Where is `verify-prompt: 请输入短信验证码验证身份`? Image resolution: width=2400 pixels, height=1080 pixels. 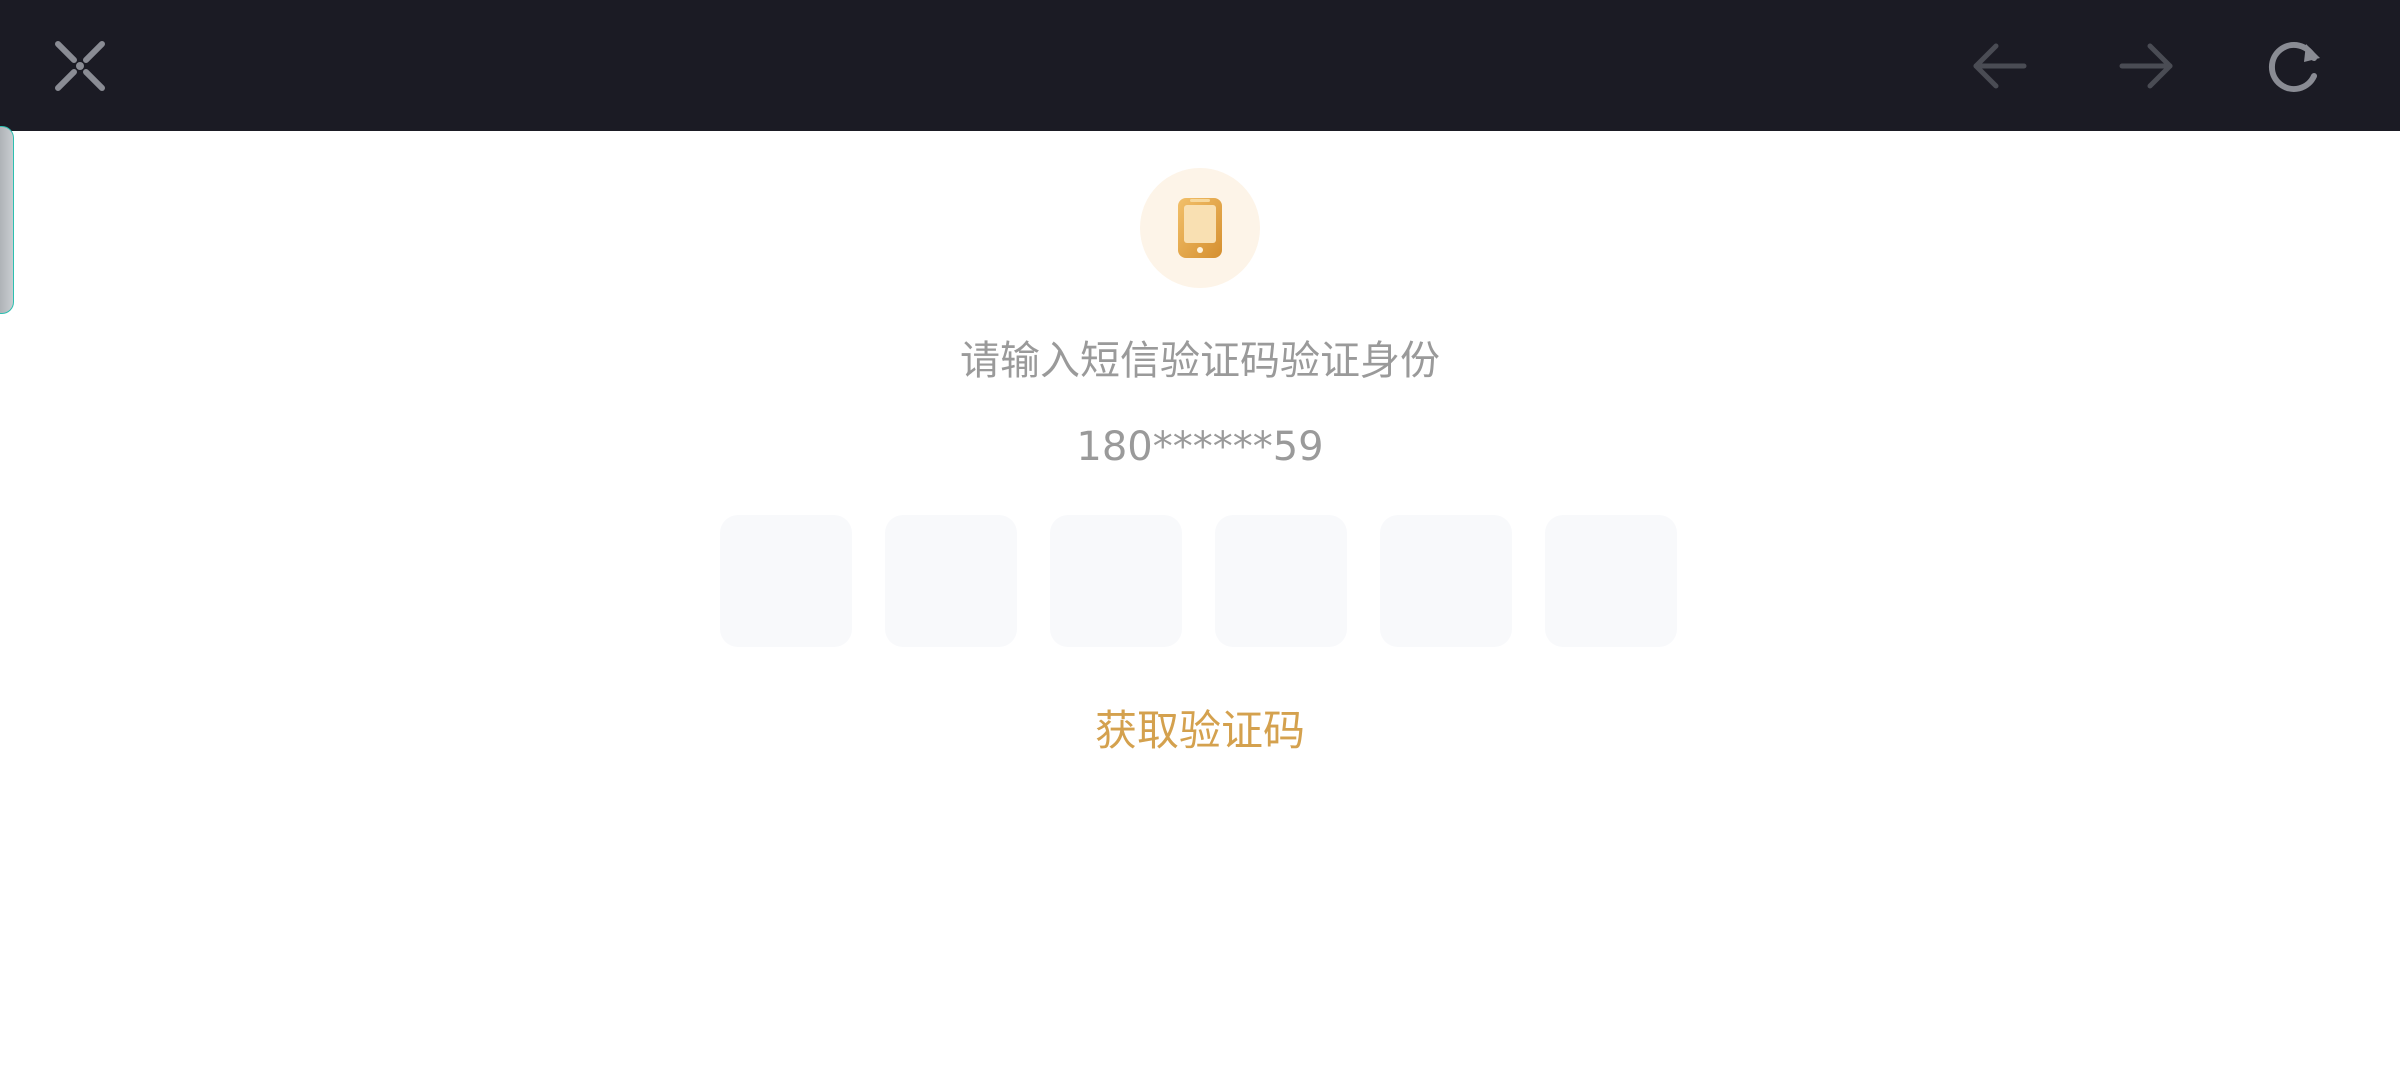
verify-prompt: 请输入短信验证码验证身份 is located at coordinates (1200, 361).